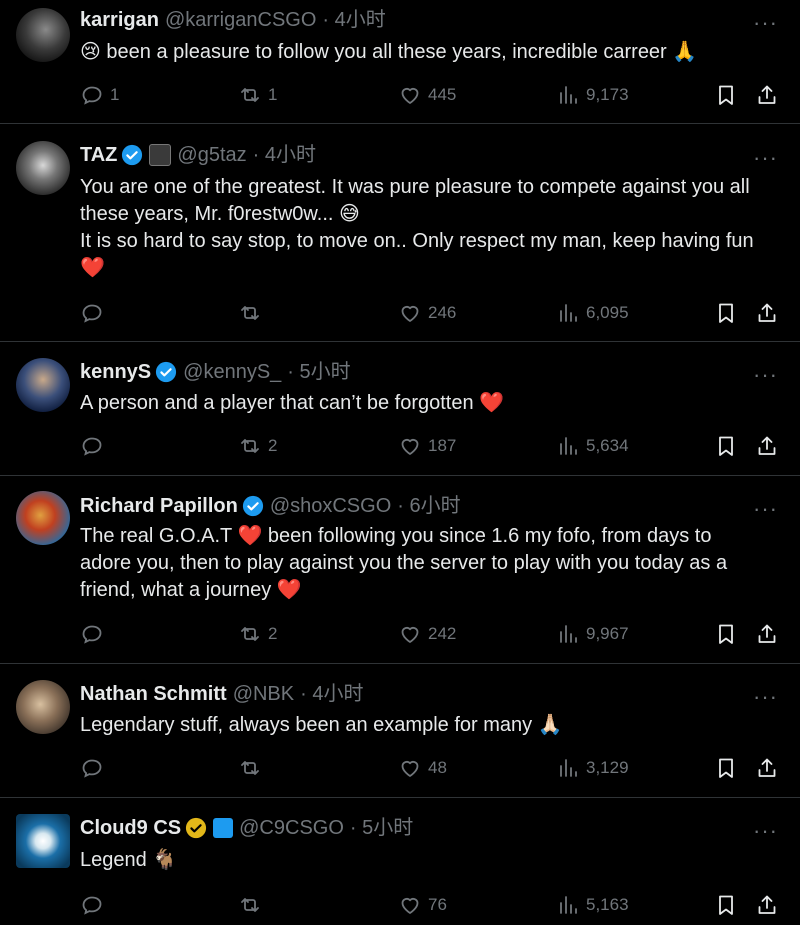 Image resolution: width=800 pixels, height=925 pixels. What do you see at coordinates (291, 828) in the screenshot?
I see `author-handle: @C9CSGO` at bounding box center [291, 828].